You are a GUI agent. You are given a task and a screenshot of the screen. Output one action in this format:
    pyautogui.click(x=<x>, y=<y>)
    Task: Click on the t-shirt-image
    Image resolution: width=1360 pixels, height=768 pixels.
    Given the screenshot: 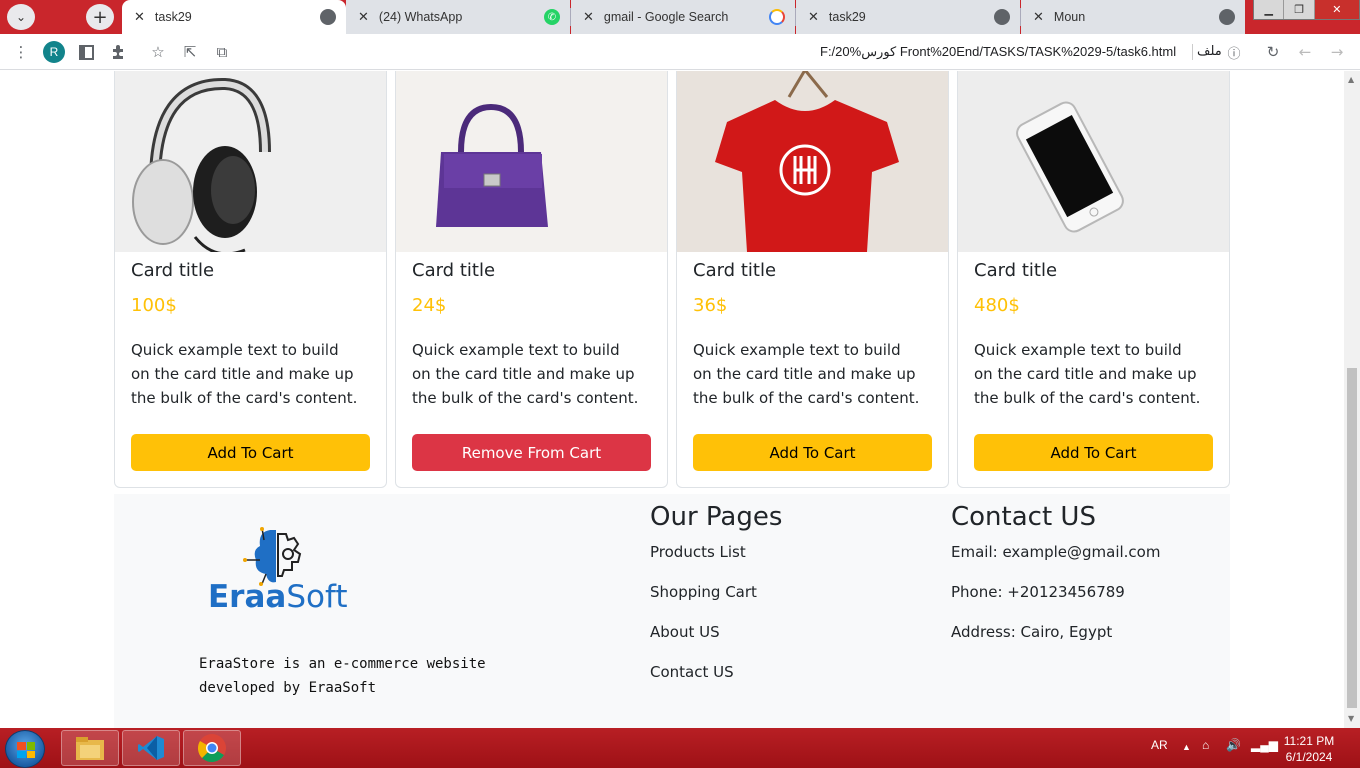 What is the action you would take?
    pyautogui.click(x=812, y=161)
    